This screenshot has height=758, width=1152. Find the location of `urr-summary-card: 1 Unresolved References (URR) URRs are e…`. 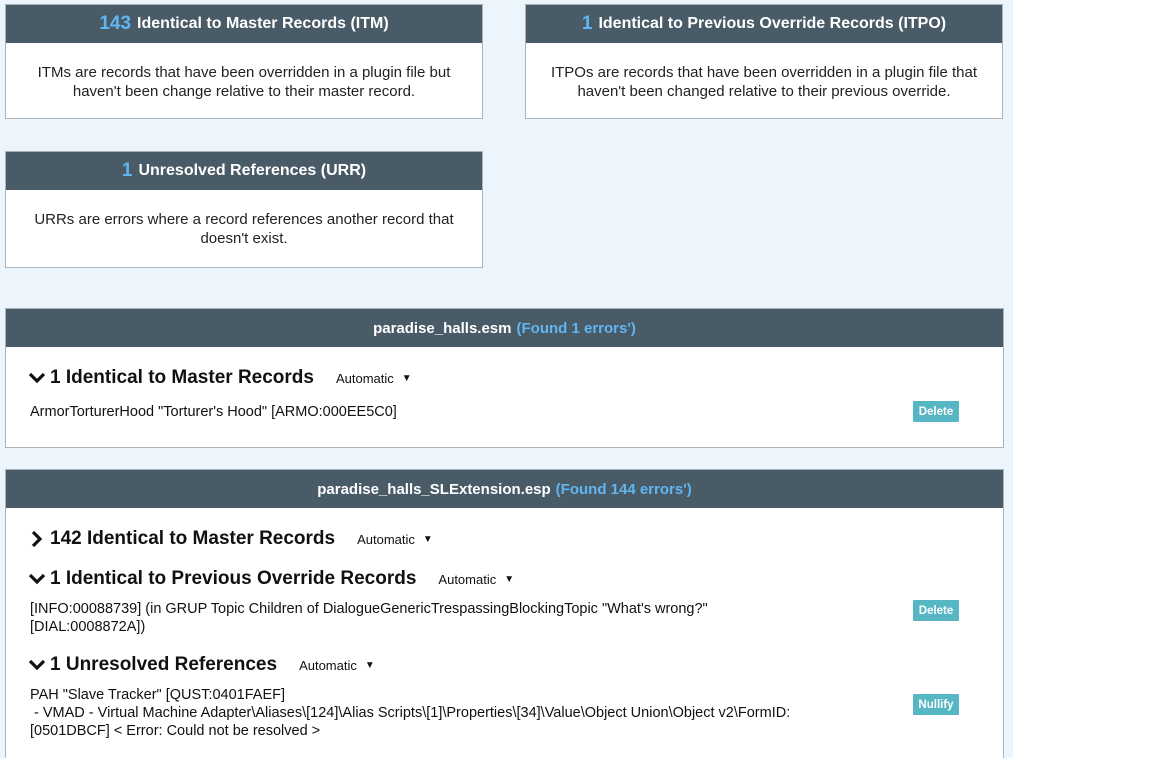

urr-summary-card: 1 Unresolved References (URR) URRs are e… is located at coordinates (244, 209).